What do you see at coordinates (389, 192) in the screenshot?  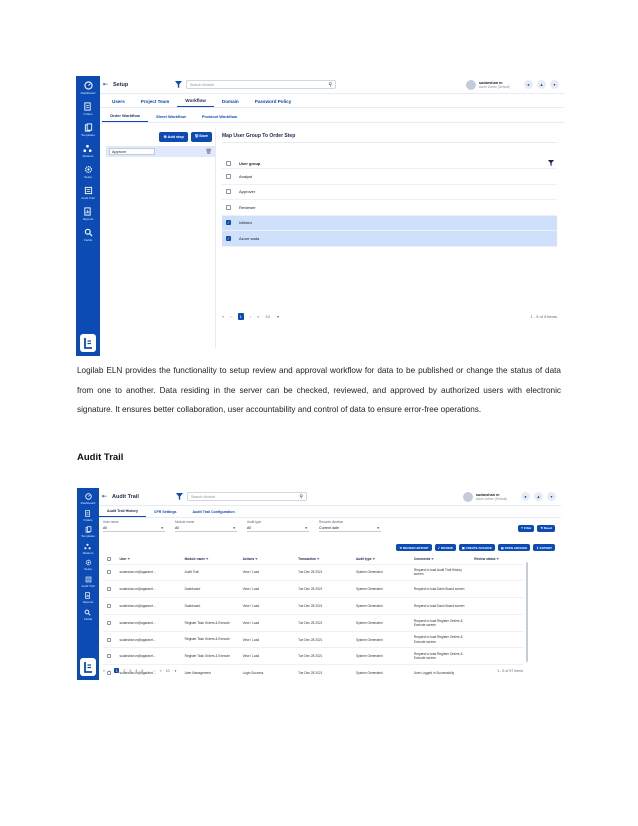 I see `list-item: Approver` at bounding box center [389, 192].